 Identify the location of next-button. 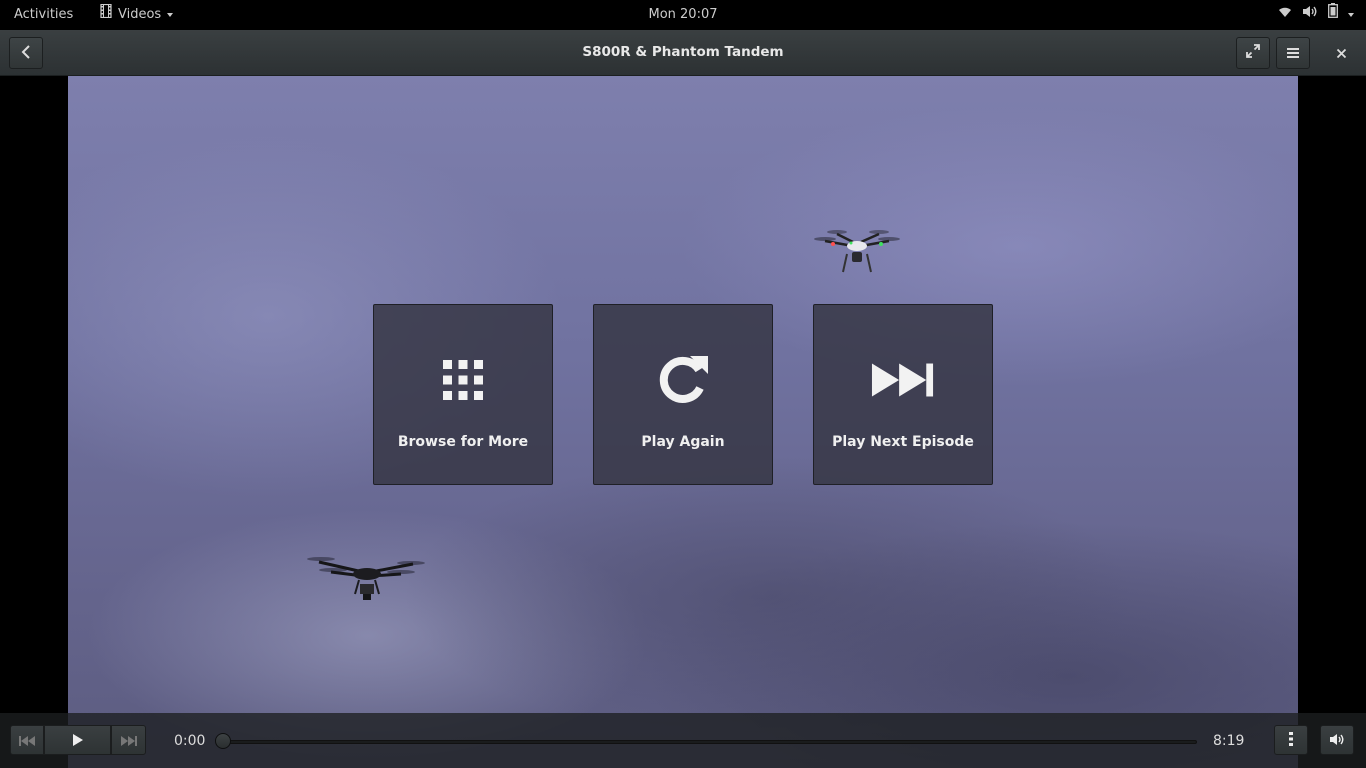
(128, 740).